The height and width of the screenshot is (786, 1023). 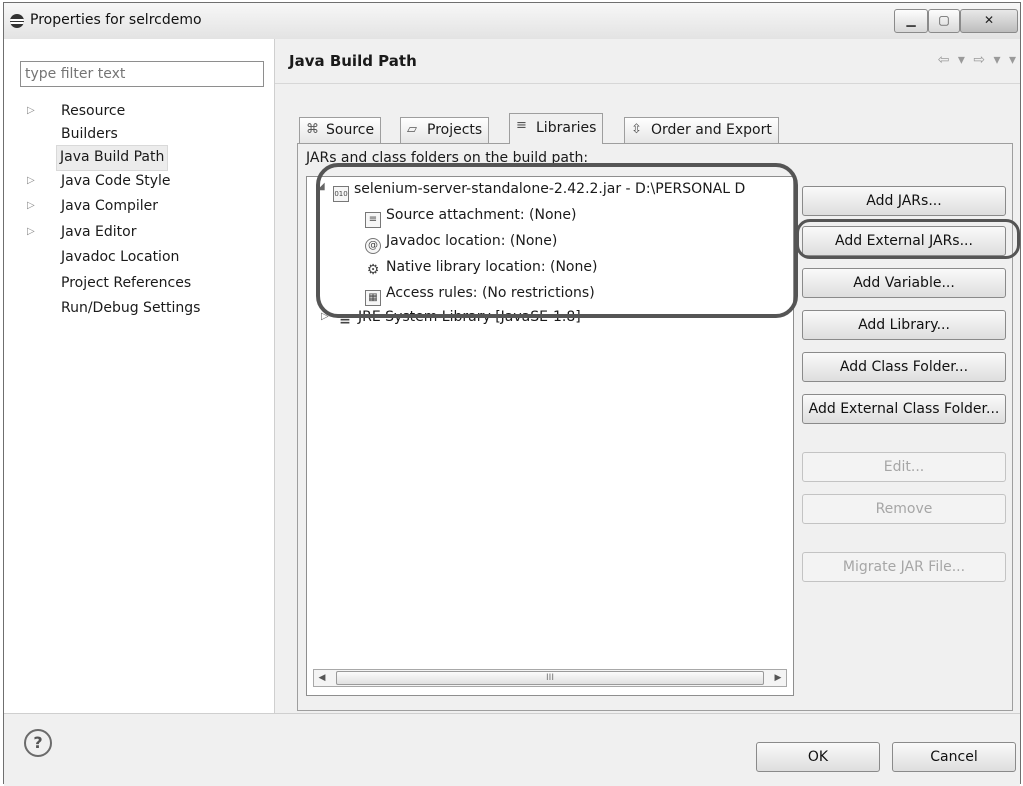 I want to click on native-library-icon: ⚙, so click(x=373, y=270).